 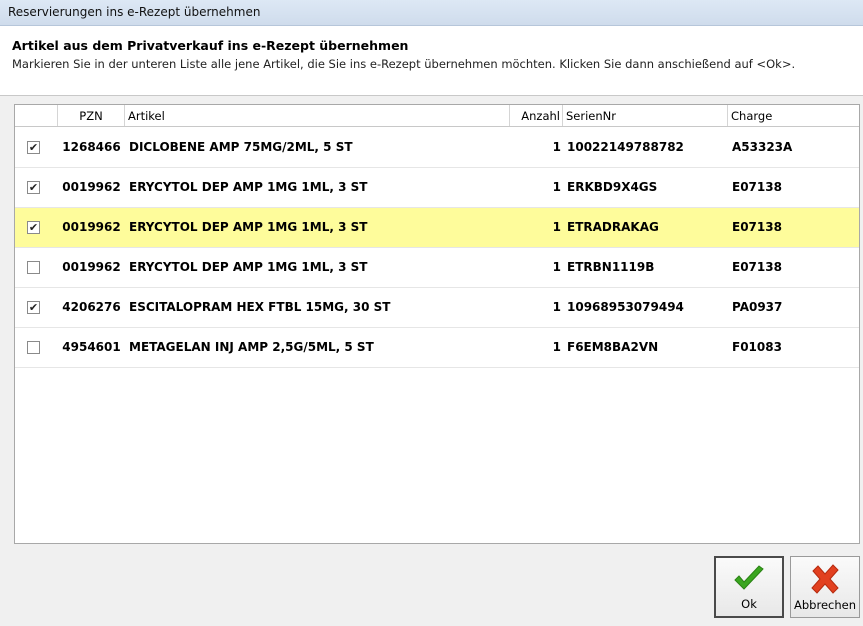 What do you see at coordinates (36, 115) in the screenshot?
I see `column-header-check` at bounding box center [36, 115].